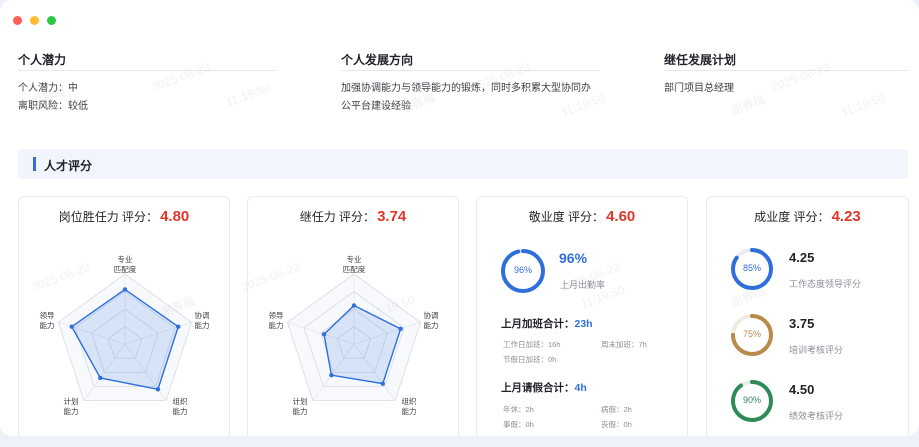 The image size is (919, 447). What do you see at coordinates (42, 60) in the screenshot?
I see `section-title-potential: 个人潜力` at bounding box center [42, 60].